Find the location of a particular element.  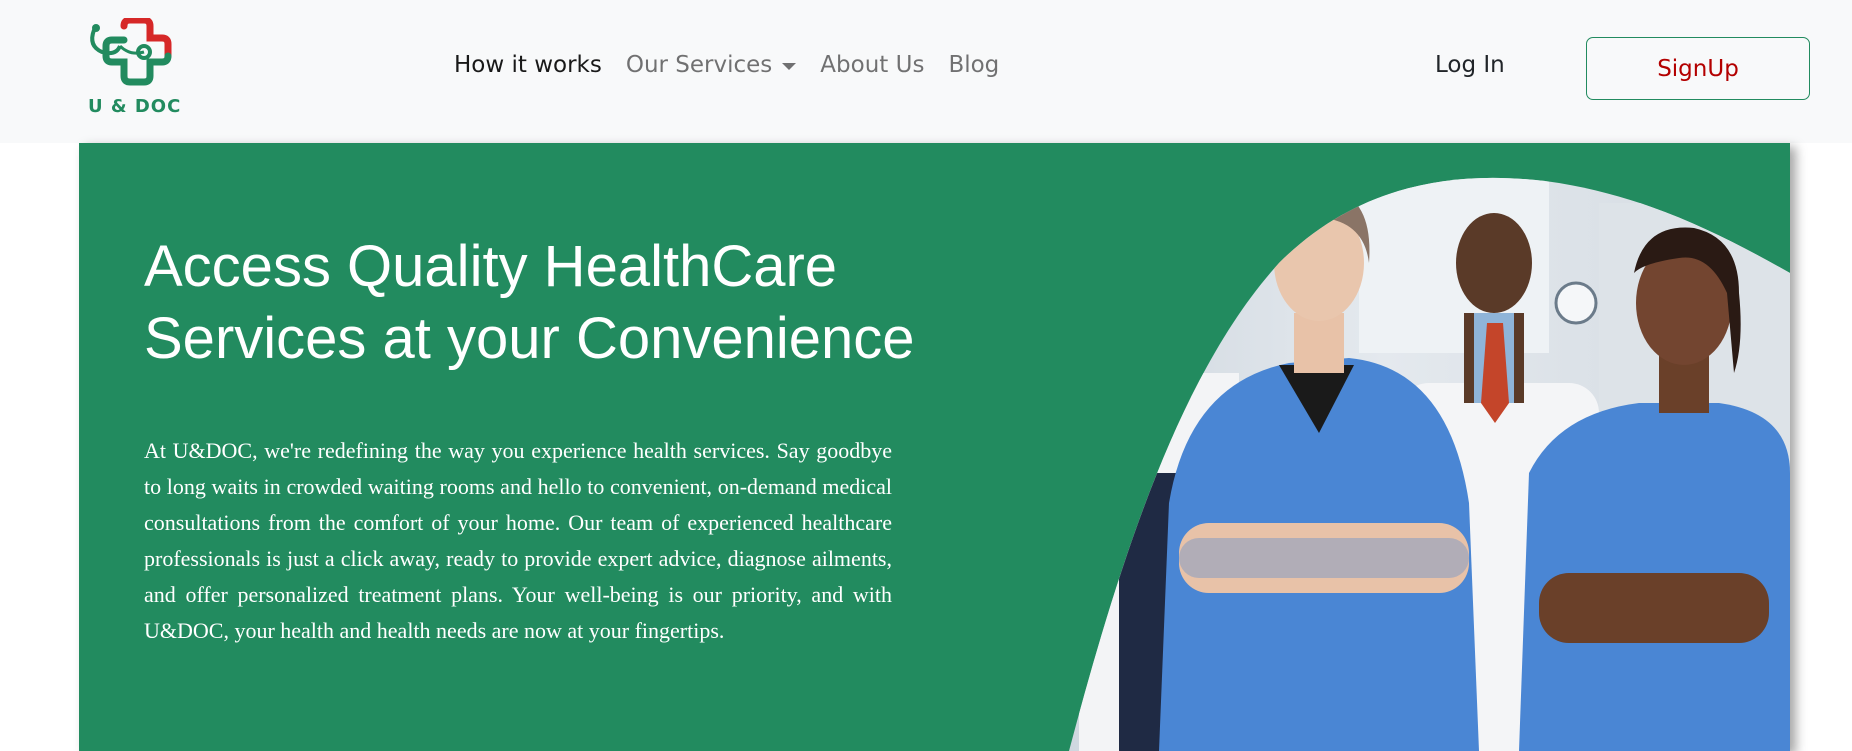

nav-blog: Blog is located at coordinates (973, 65).